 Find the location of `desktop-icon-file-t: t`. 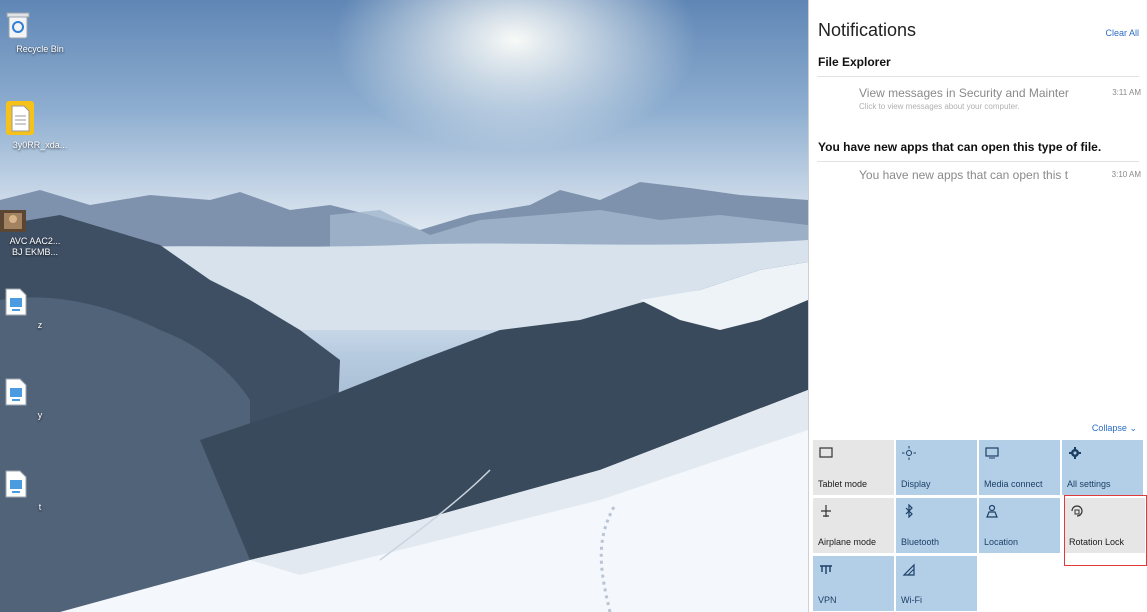

desktop-icon-file-t: t is located at coordinates (40, 491).